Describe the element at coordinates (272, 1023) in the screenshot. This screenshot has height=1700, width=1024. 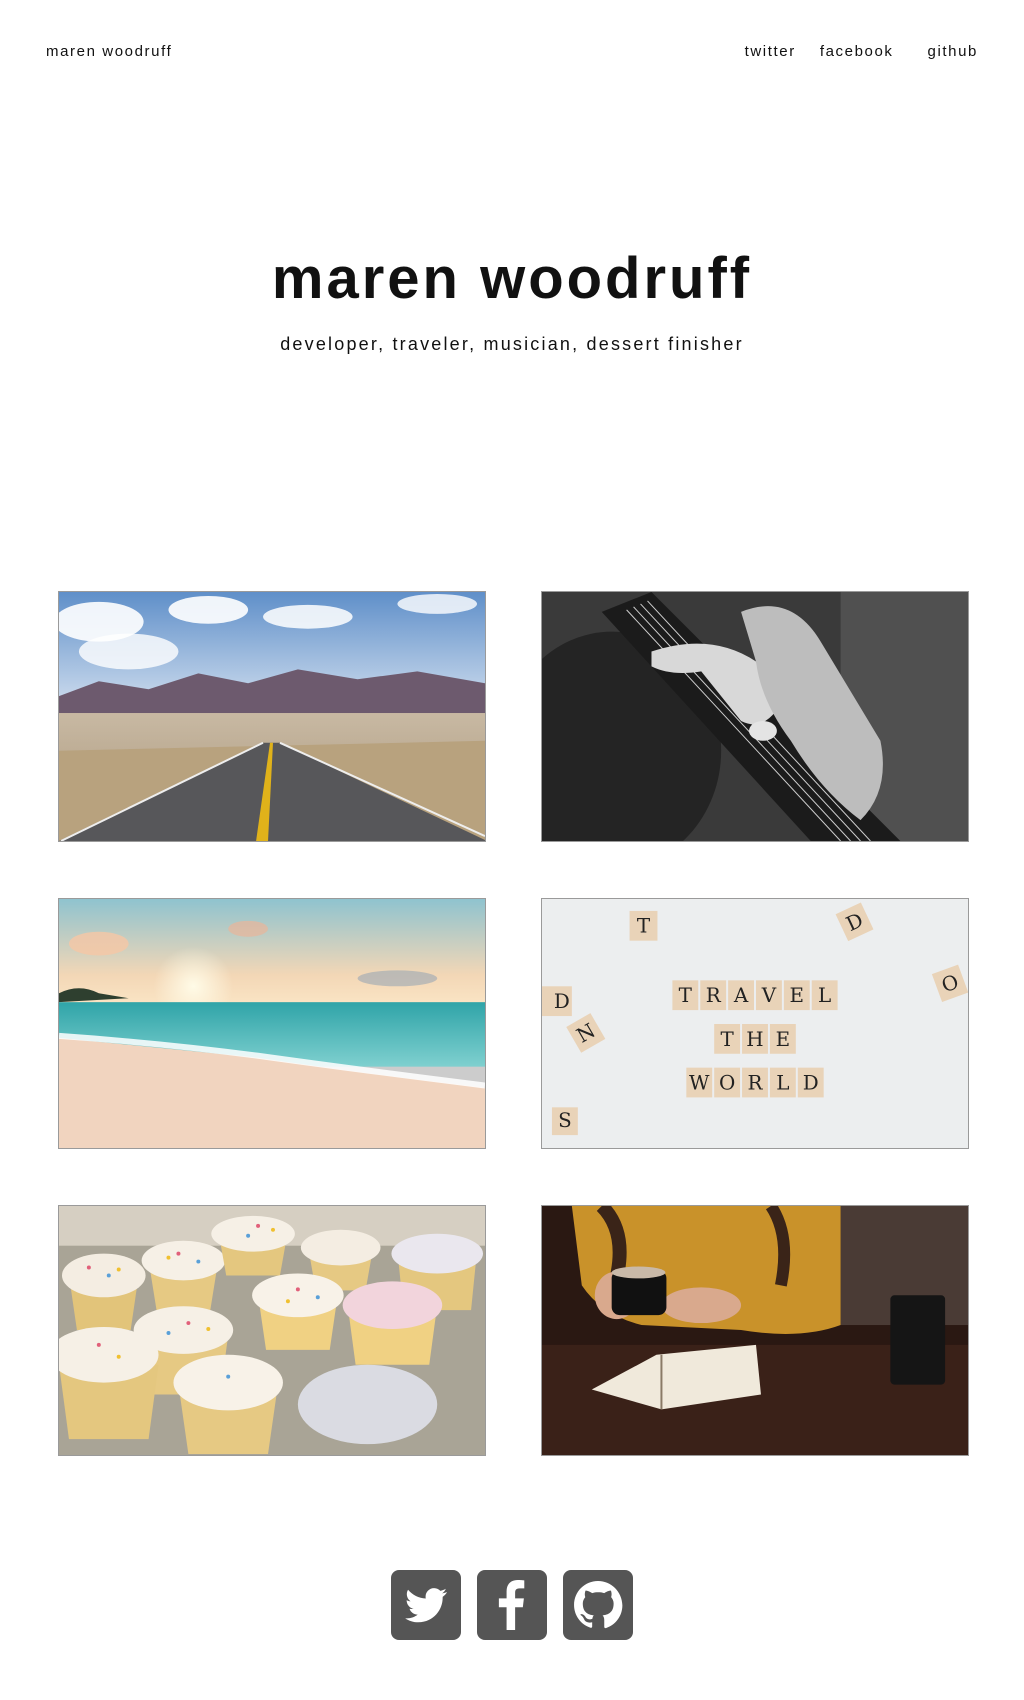
I see `gallery-photo-beach` at that location.